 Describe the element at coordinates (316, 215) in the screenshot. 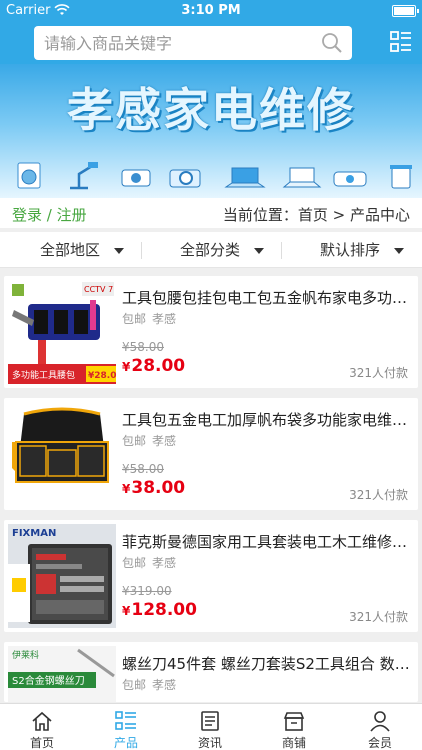

I see `breadcrumb: 当前位置：首页 > 产品中心` at that location.